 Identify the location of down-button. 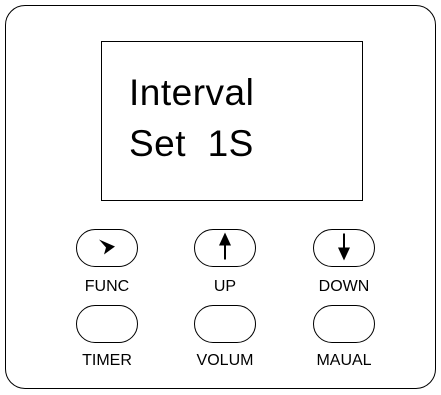
(344, 248).